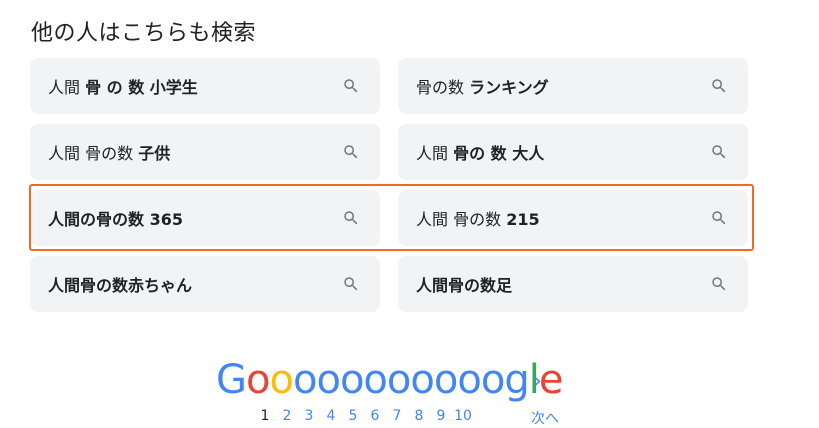 Image resolution: width=819 pixels, height=428 pixels. What do you see at coordinates (120, 285) in the screenshot?
I see `chip-label: 人間骨の数赤ちゃん` at bounding box center [120, 285].